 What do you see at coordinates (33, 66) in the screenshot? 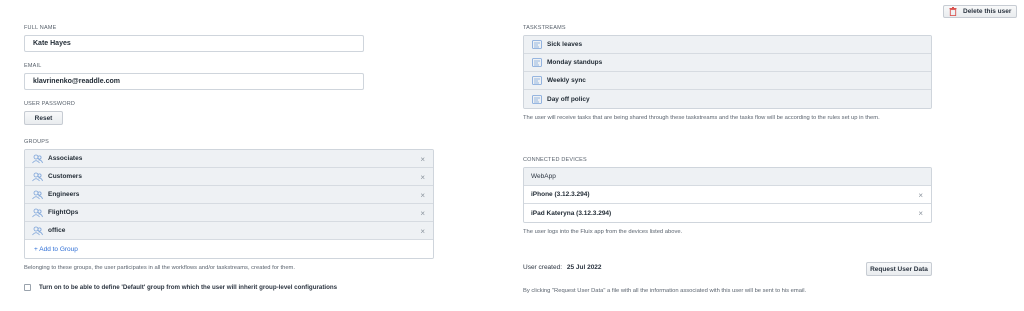
I see `email-label: EMAIL` at bounding box center [33, 66].